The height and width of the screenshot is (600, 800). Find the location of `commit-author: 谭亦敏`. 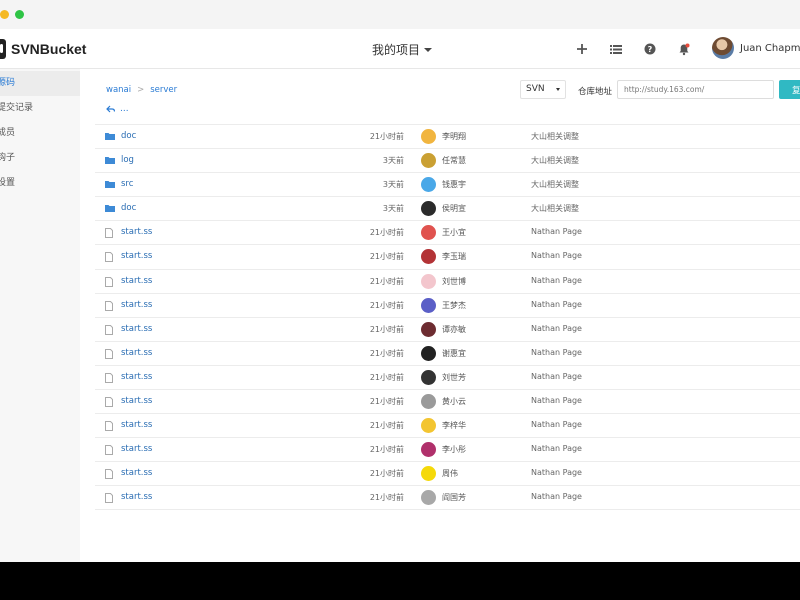

commit-author: 谭亦敏 is located at coordinates (454, 329).